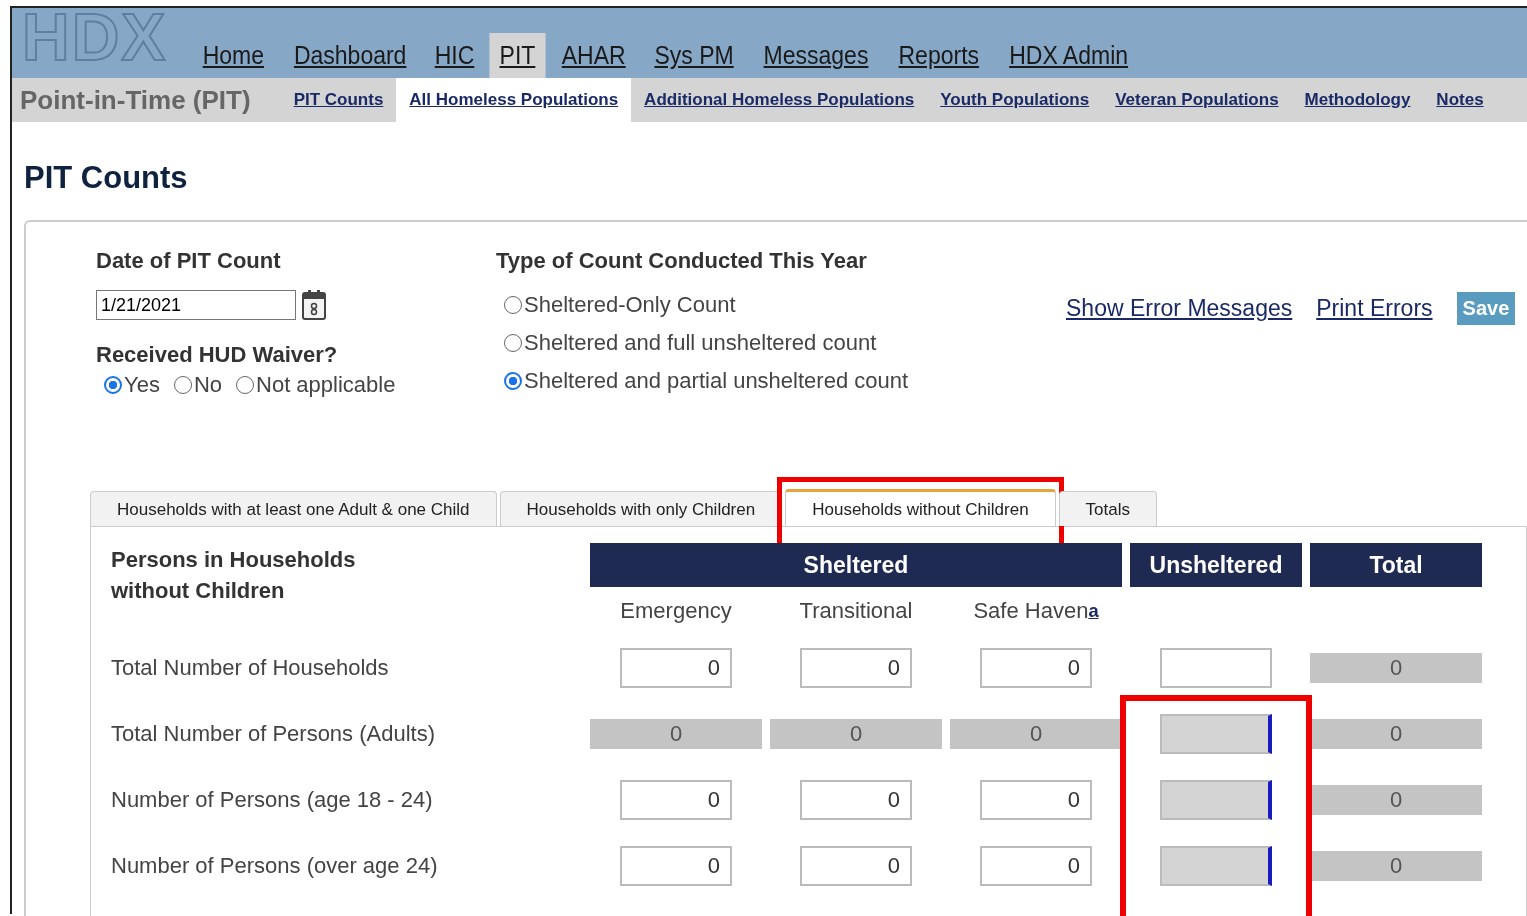 This screenshot has height=916, width=1527. Describe the element at coordinates (1197, 100) in the screenshot. I see `subnav-tab: Veteran Populations` at that location.